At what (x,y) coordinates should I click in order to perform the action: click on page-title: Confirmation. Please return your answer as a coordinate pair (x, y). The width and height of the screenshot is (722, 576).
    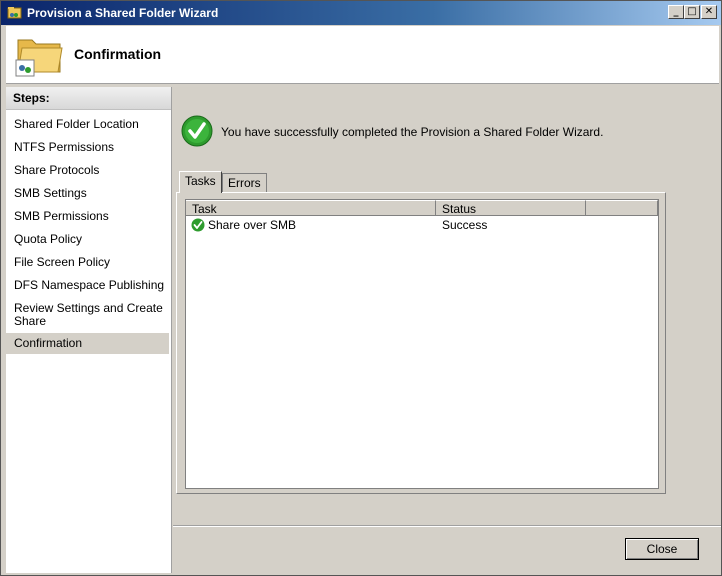
    Looking at the image, I should click on (118, 54).